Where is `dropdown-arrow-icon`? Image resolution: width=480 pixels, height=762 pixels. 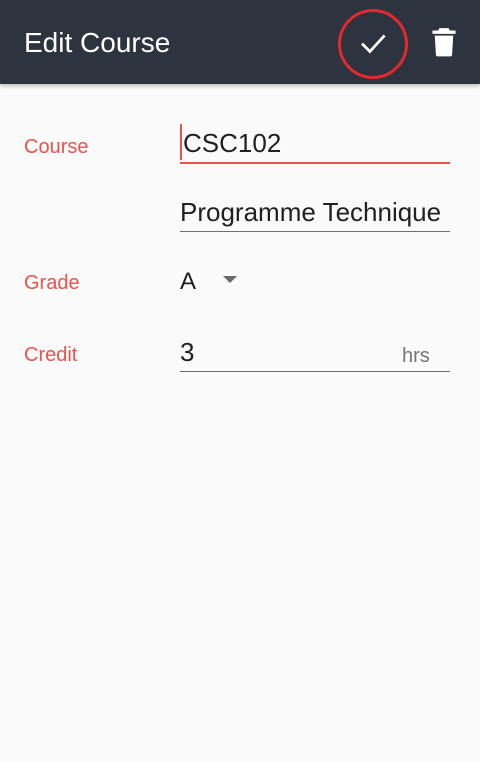 dropdown-arrow-icon is located at coordinates (230, 279).